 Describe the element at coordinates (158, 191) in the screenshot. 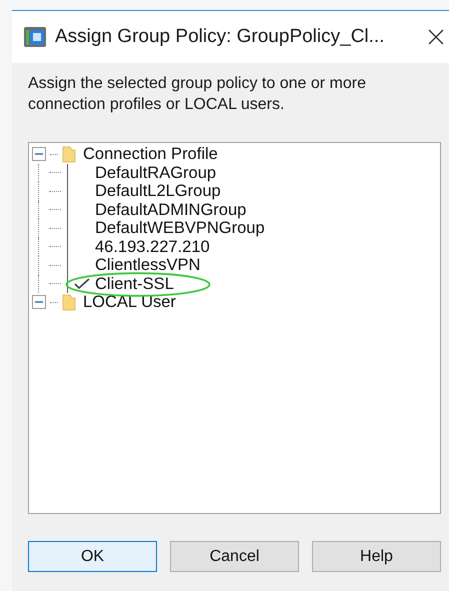

I see `tree-item-label: DefaultL2LGroup` at that location.